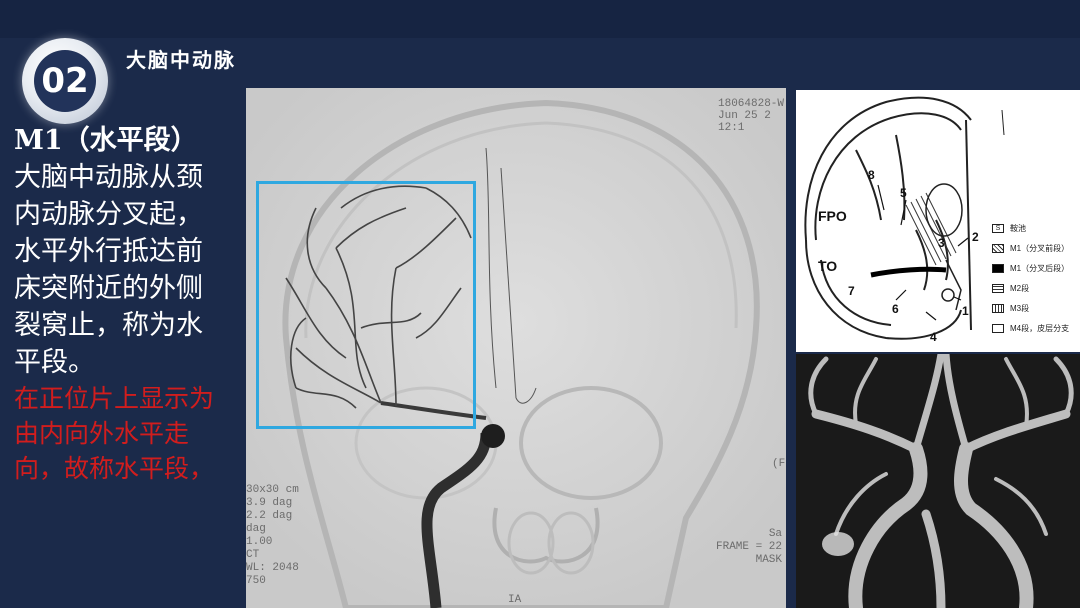 This screenshot has height=608, width=1080. What do you see at coordinates (749, 547) in the screenshot?
I see `overlay-bottom-right: Sa FRAME = 22 MASK` at bounding box center [749, 547].